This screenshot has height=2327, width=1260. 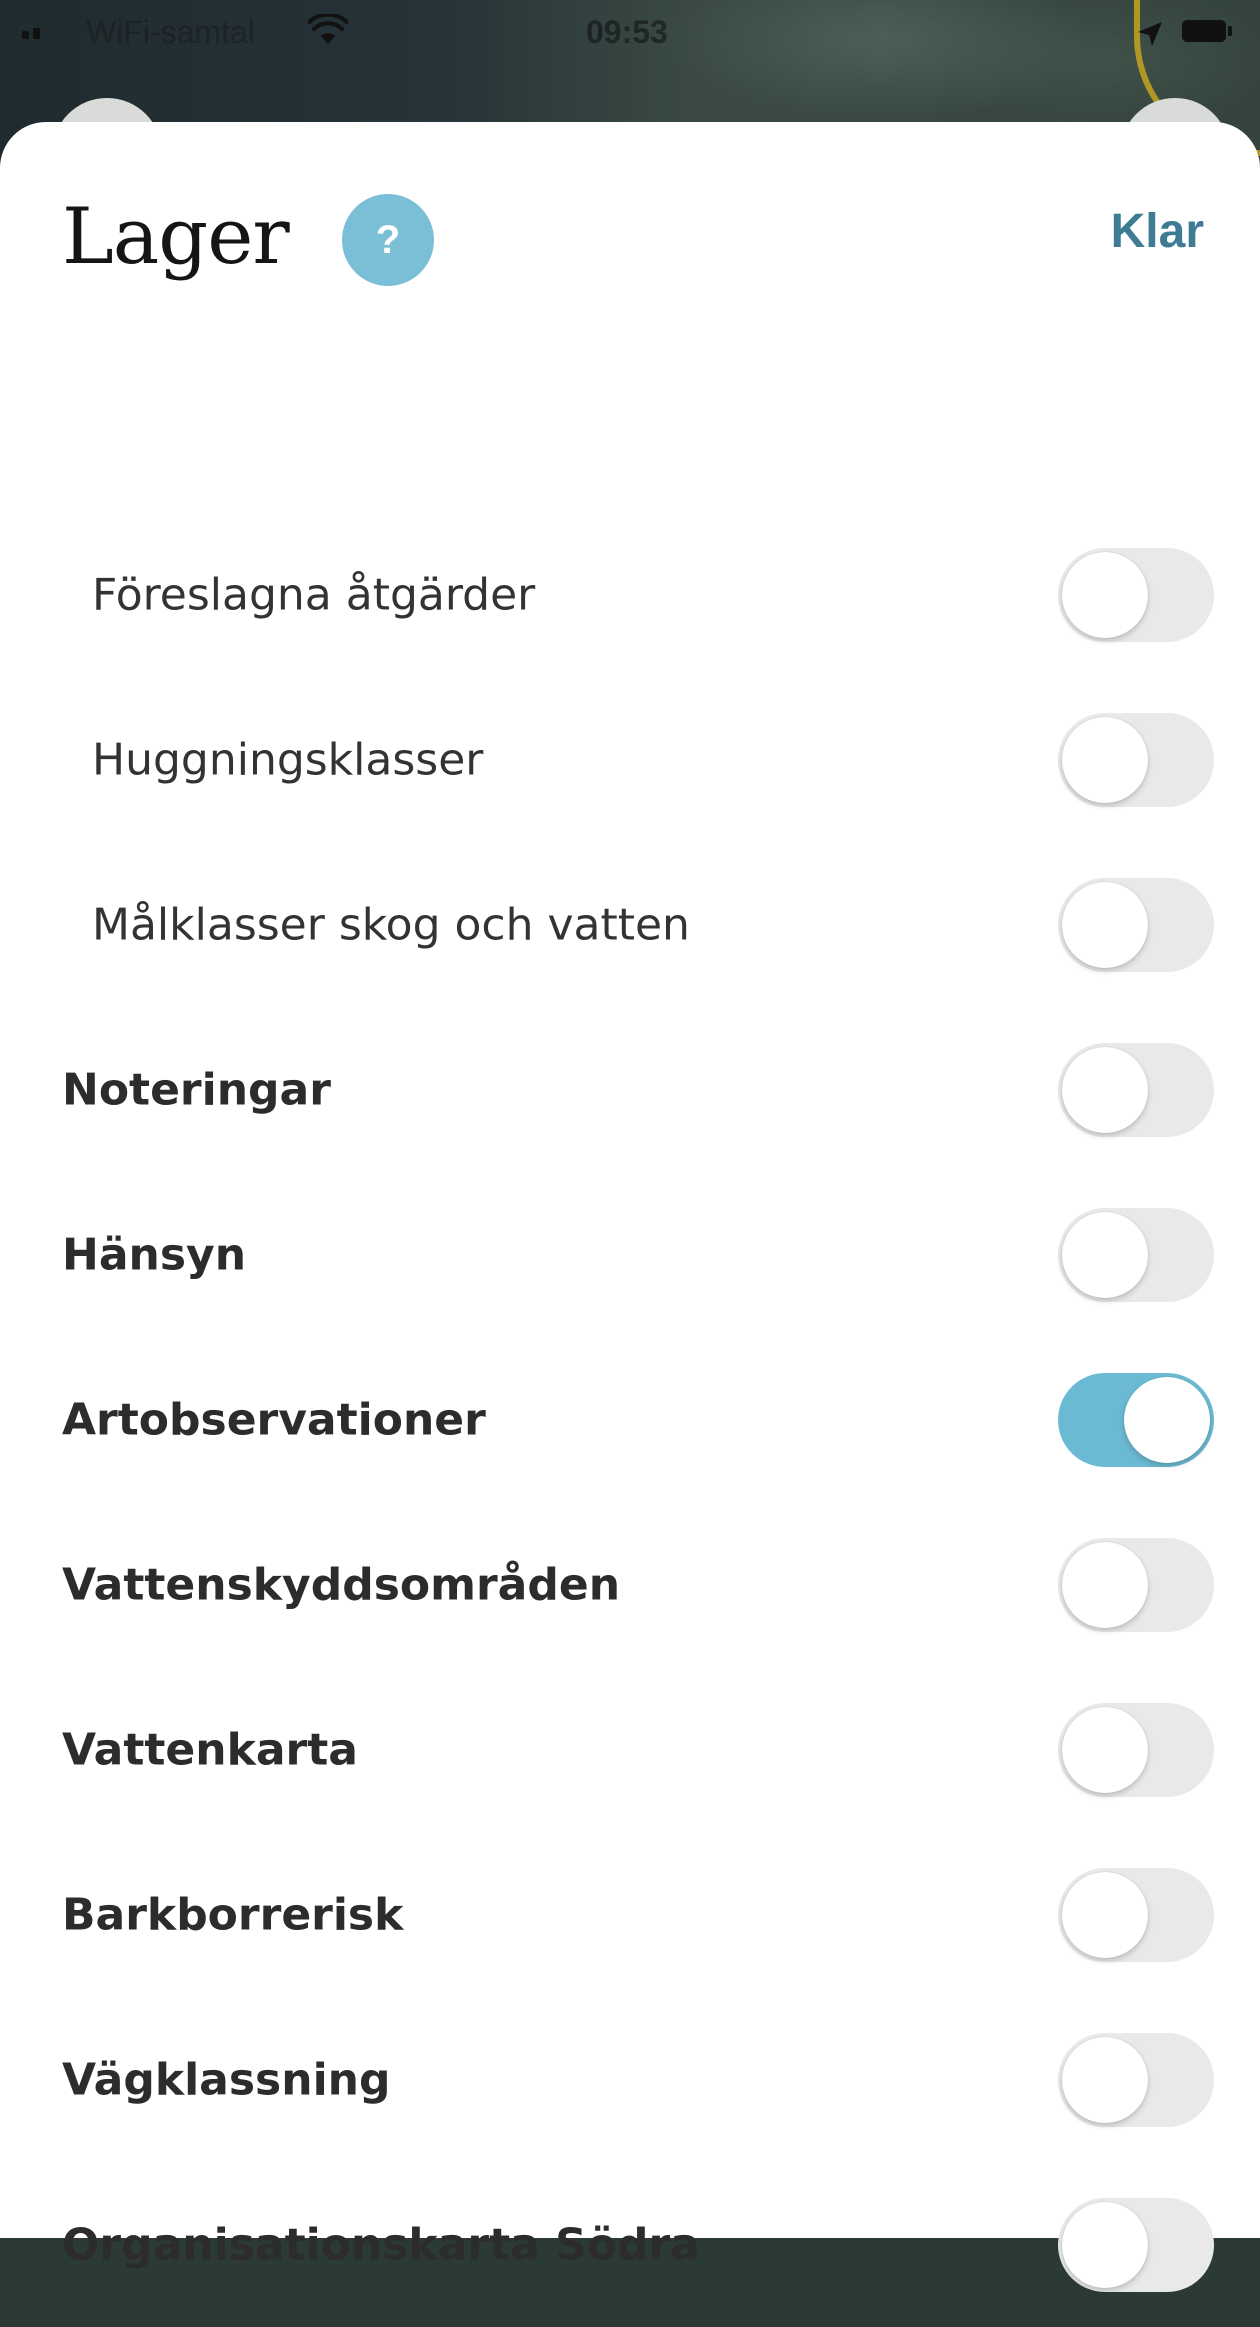 I want to click on layer-label: Vägklassning, so click(x=226, y=2079).